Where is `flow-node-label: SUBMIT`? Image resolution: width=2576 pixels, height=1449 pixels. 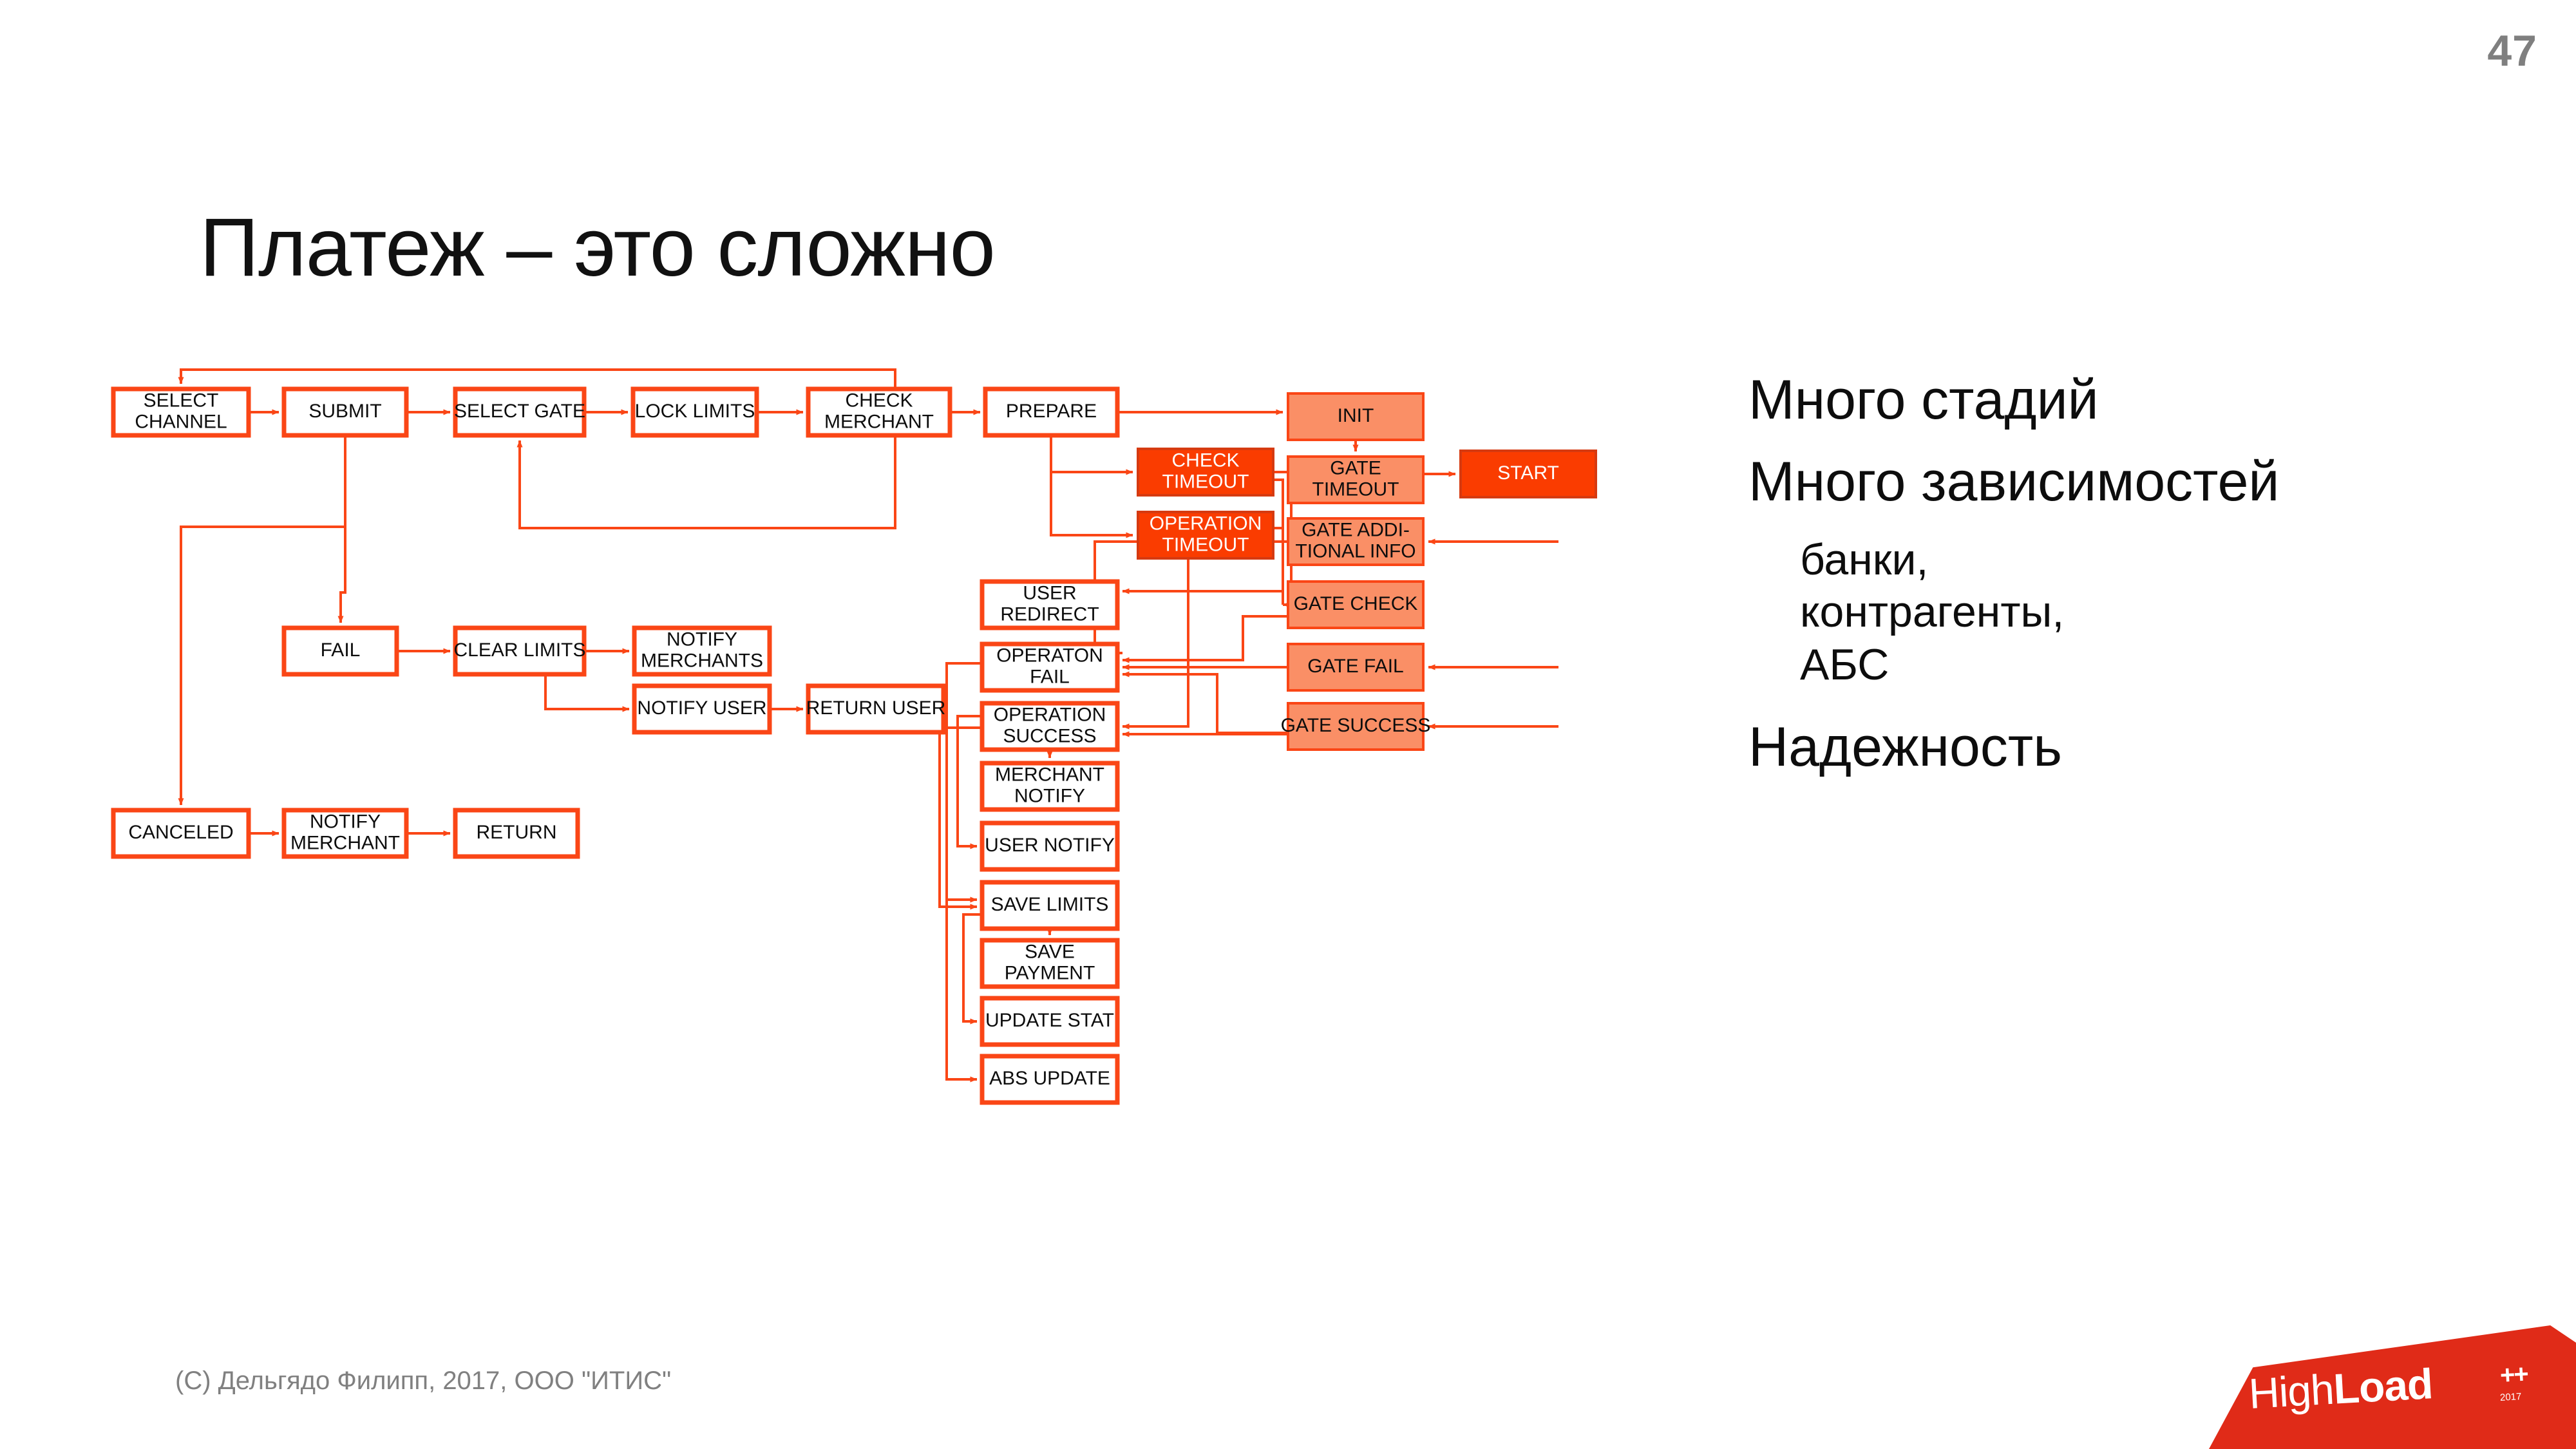 flow-node-label: SUBMIT is located at coordinates (345, 412).